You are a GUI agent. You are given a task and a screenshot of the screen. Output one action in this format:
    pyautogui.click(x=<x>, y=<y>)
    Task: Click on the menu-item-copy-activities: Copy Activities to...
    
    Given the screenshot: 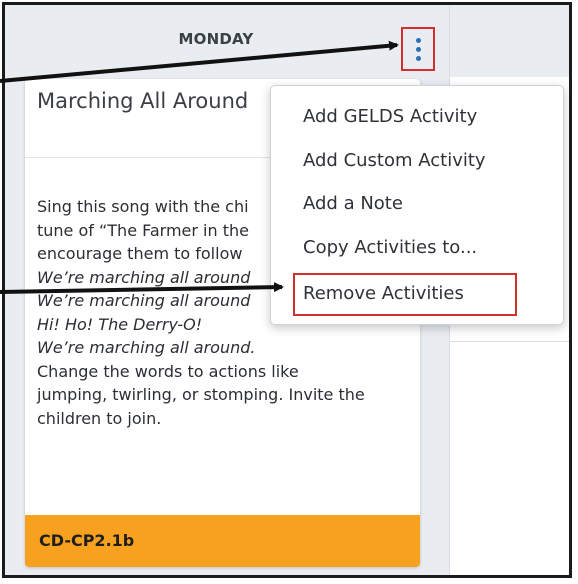 What is the action you would take?
    pyautogui.click(x=390, y=247)
    